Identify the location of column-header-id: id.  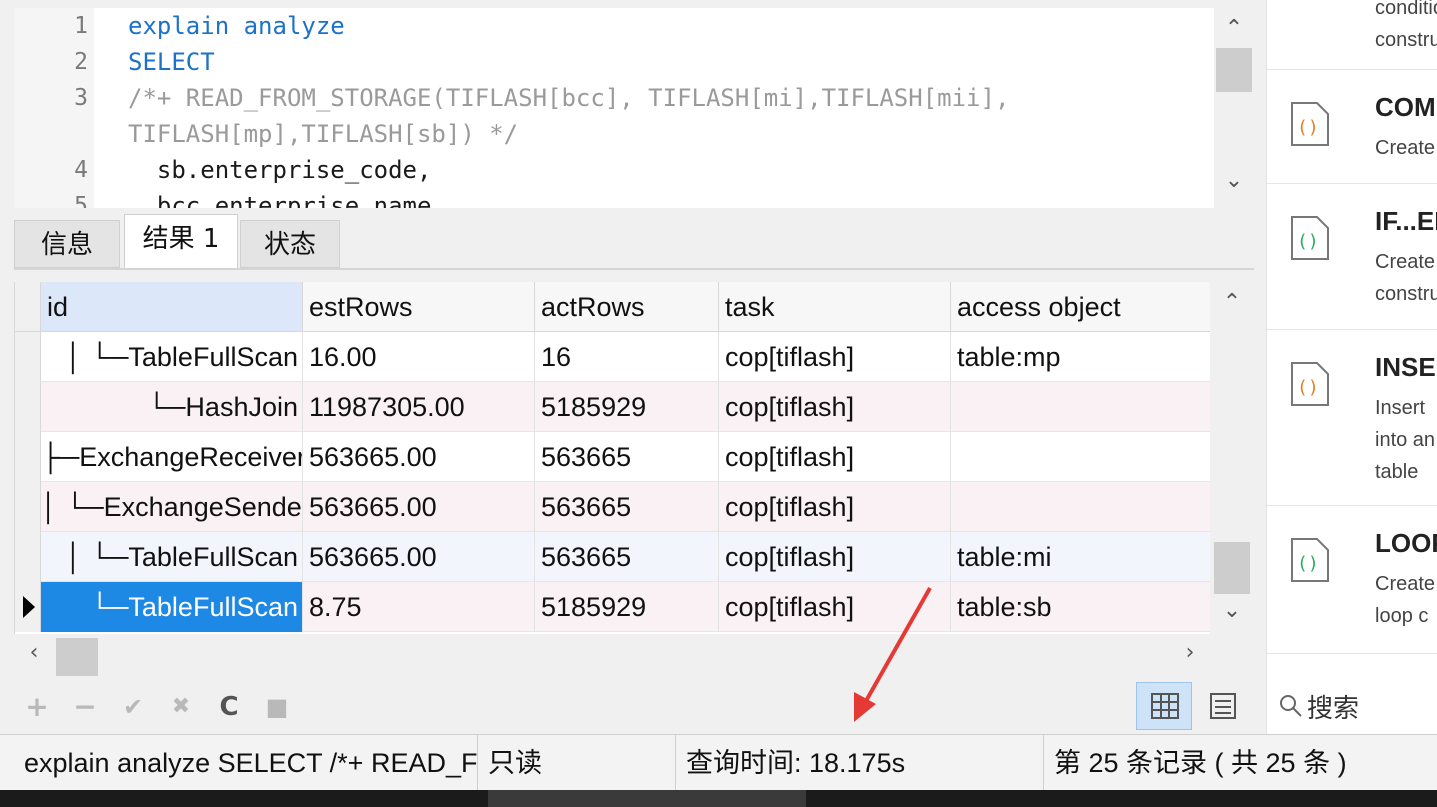
(172, 307).